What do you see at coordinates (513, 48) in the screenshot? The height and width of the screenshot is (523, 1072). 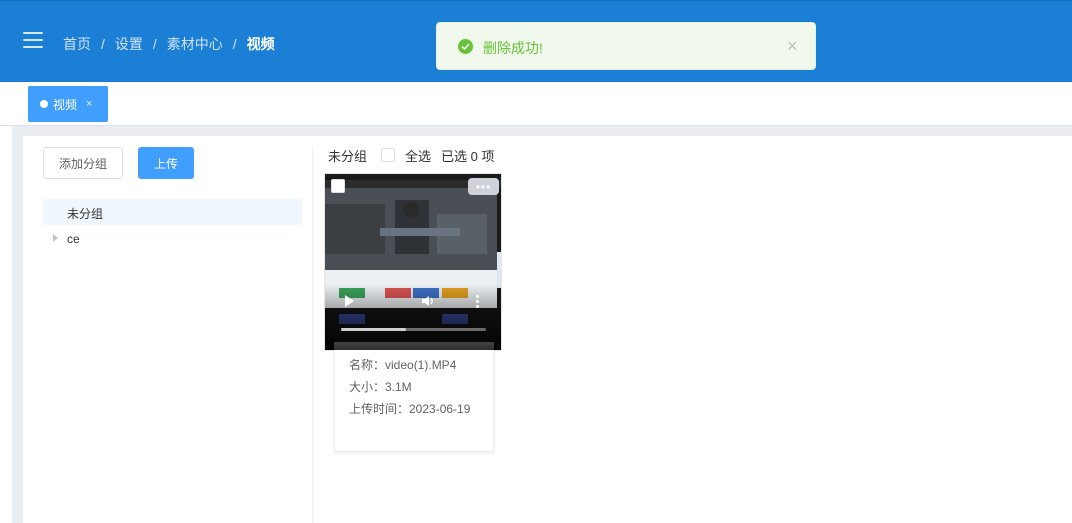 I see `toast-message: 删除成功!` at bounding box center [513, 48].